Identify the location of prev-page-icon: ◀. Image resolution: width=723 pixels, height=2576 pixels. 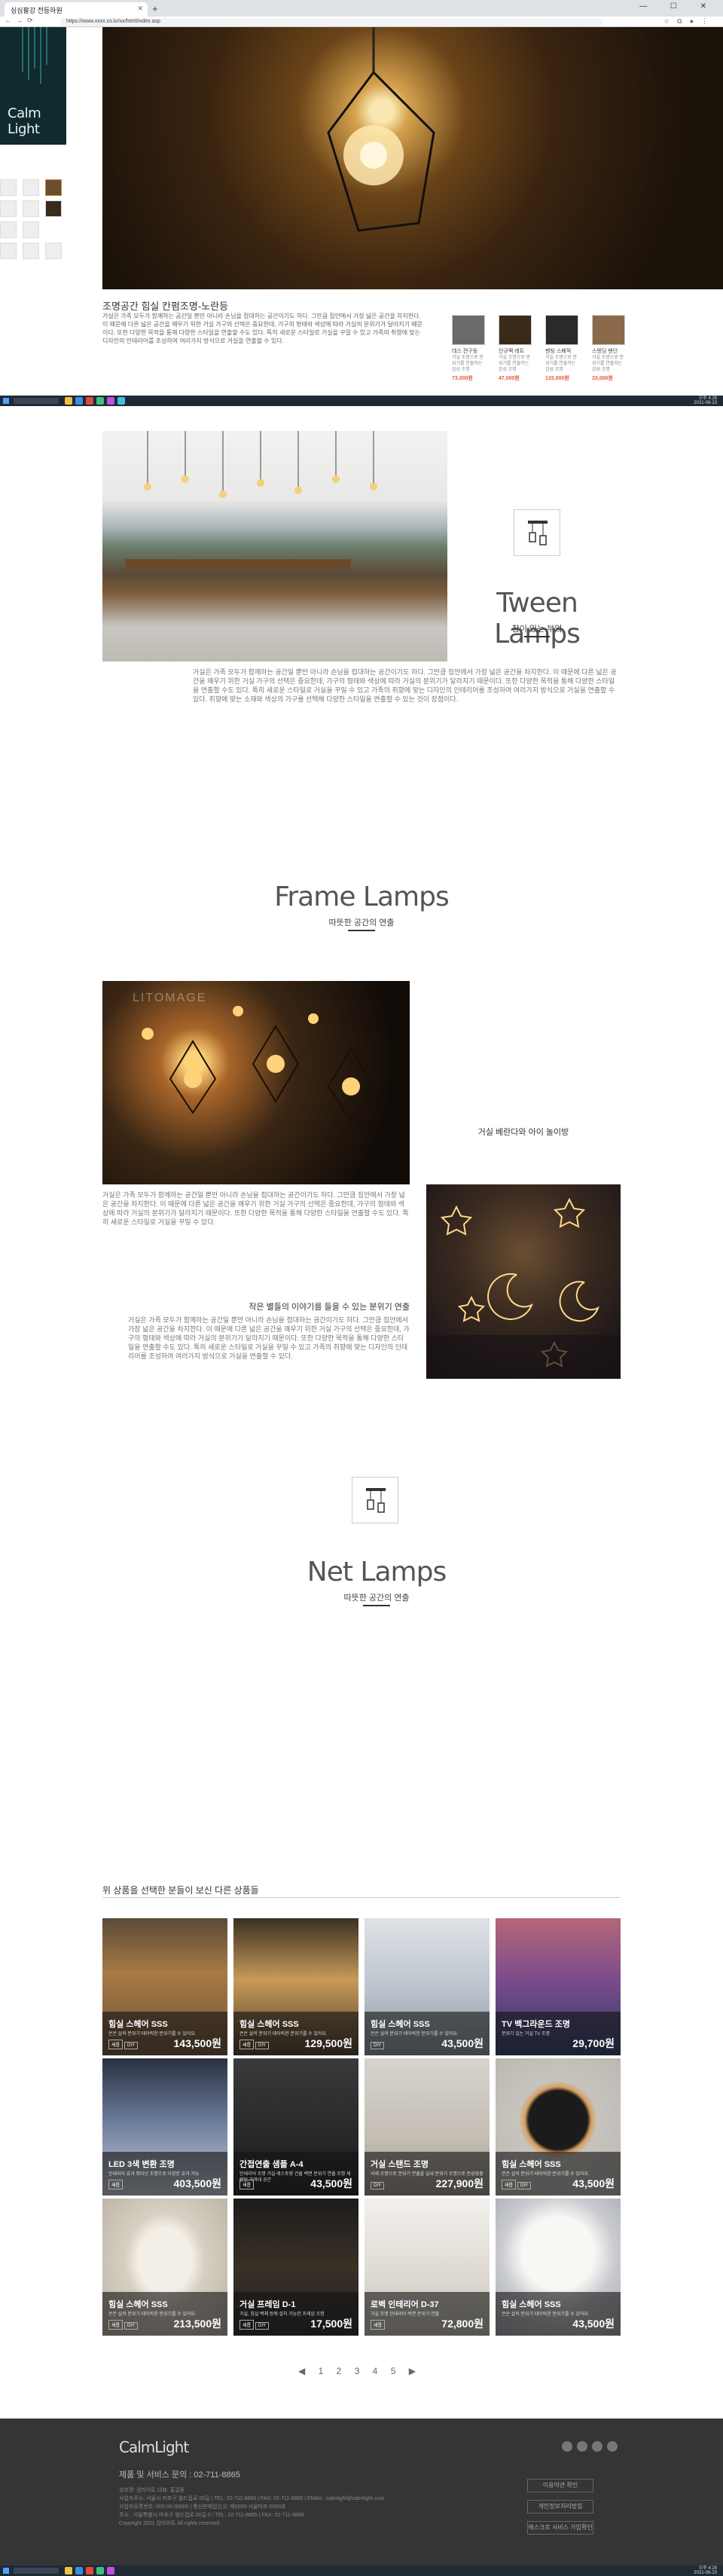
(301, 2371).